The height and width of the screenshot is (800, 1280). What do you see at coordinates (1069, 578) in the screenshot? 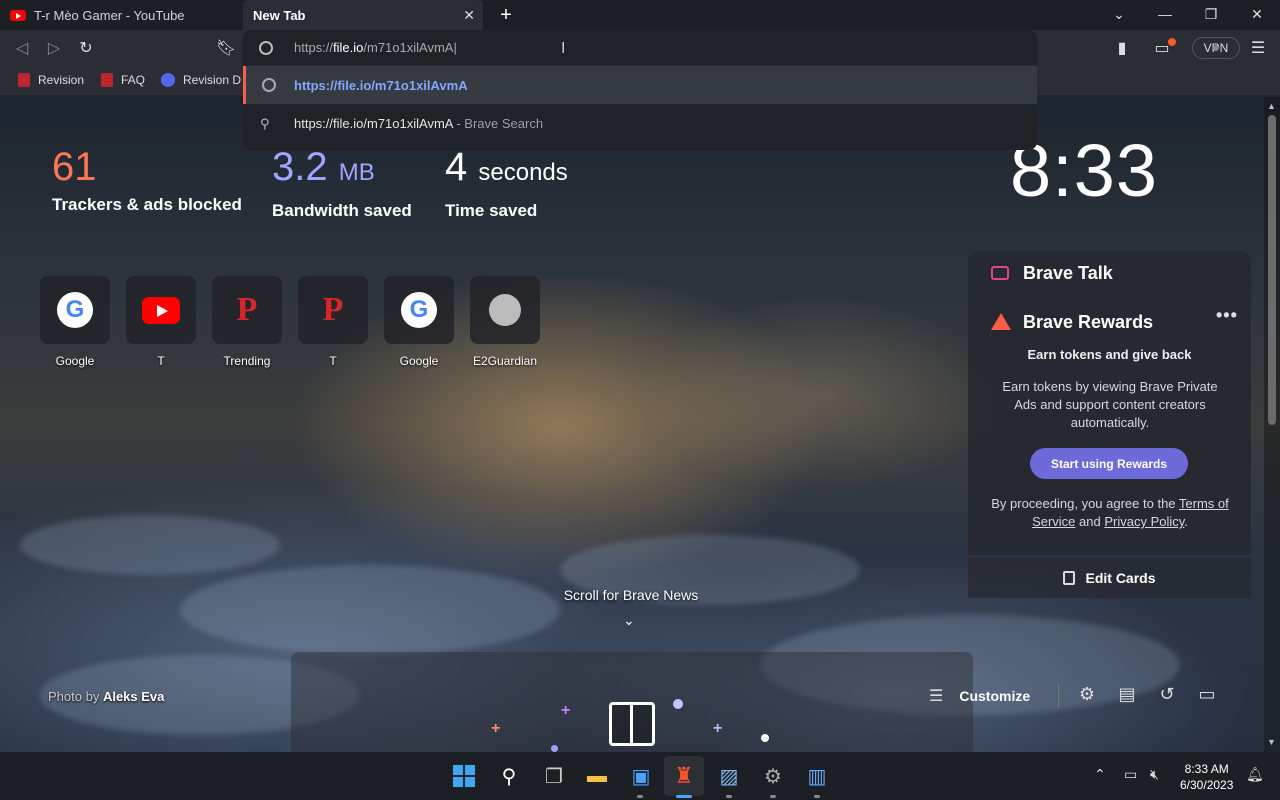
I see `edit-icon` at bounding box center [1069, 578].